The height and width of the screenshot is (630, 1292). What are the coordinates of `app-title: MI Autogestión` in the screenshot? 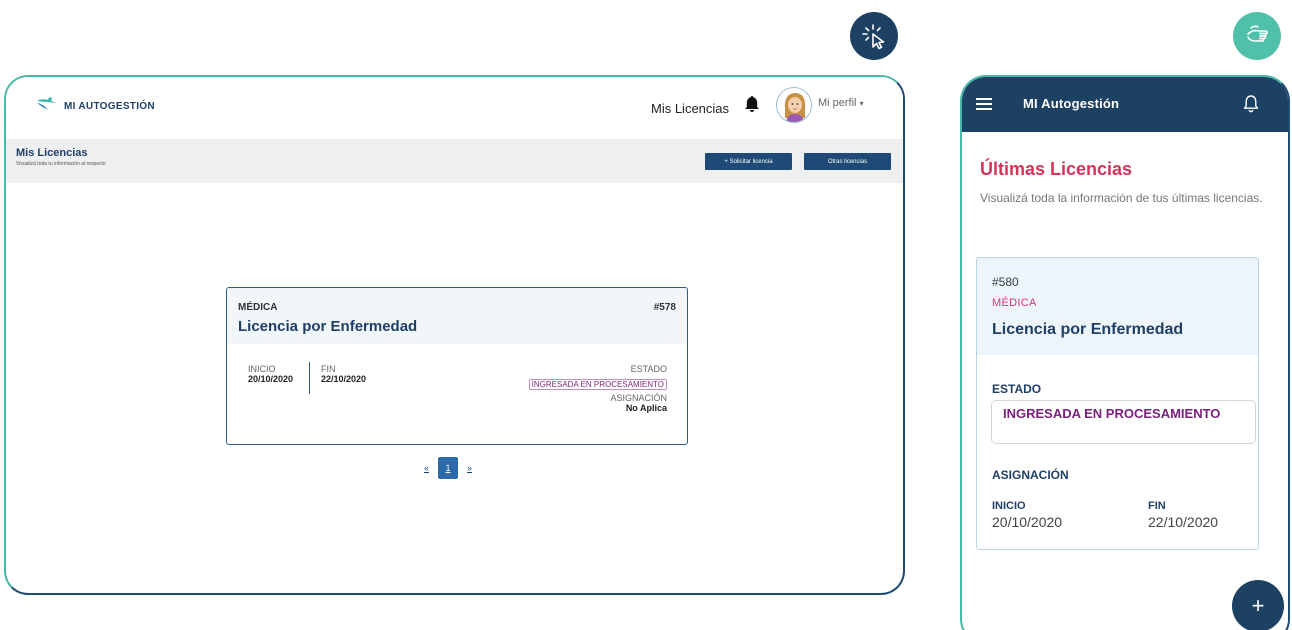 It's located at (1071, 103).